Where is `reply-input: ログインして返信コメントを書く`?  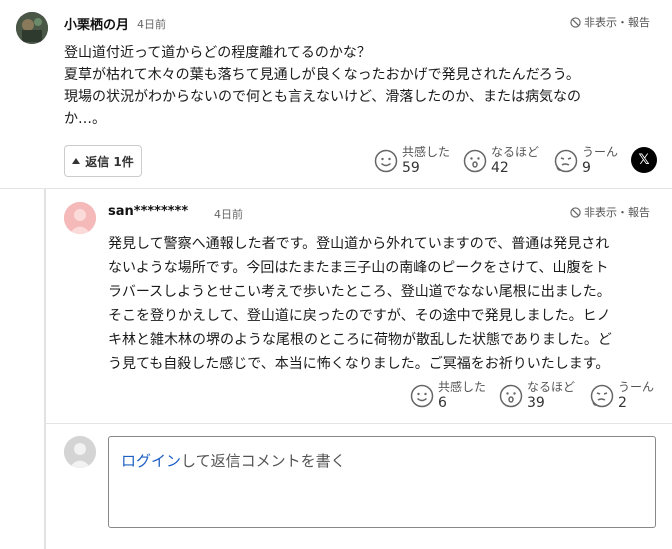 reply-input: ログインして返信コメントを書く is located at coordinates (382, 482).